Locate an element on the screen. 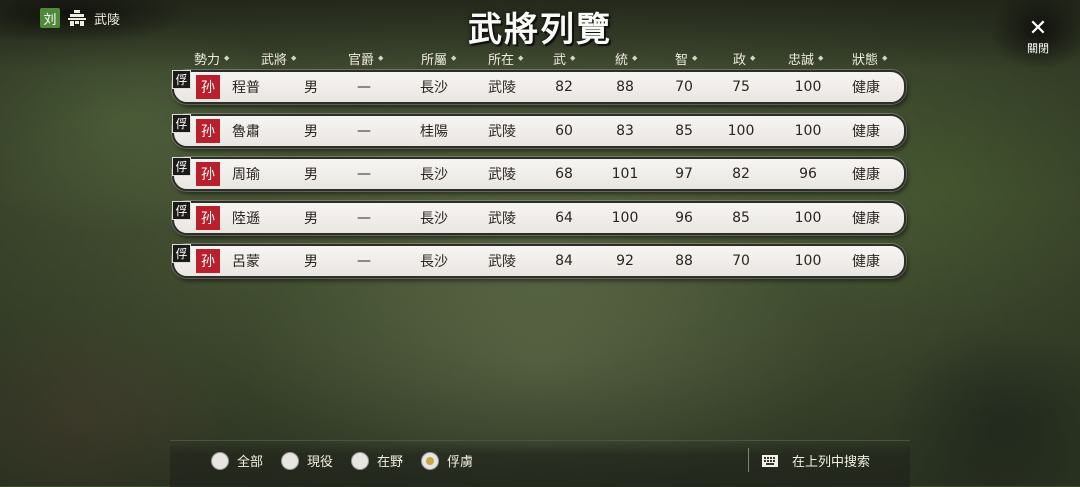  close-button: ✕ 關閉 is located at coordinates (1038, 37).